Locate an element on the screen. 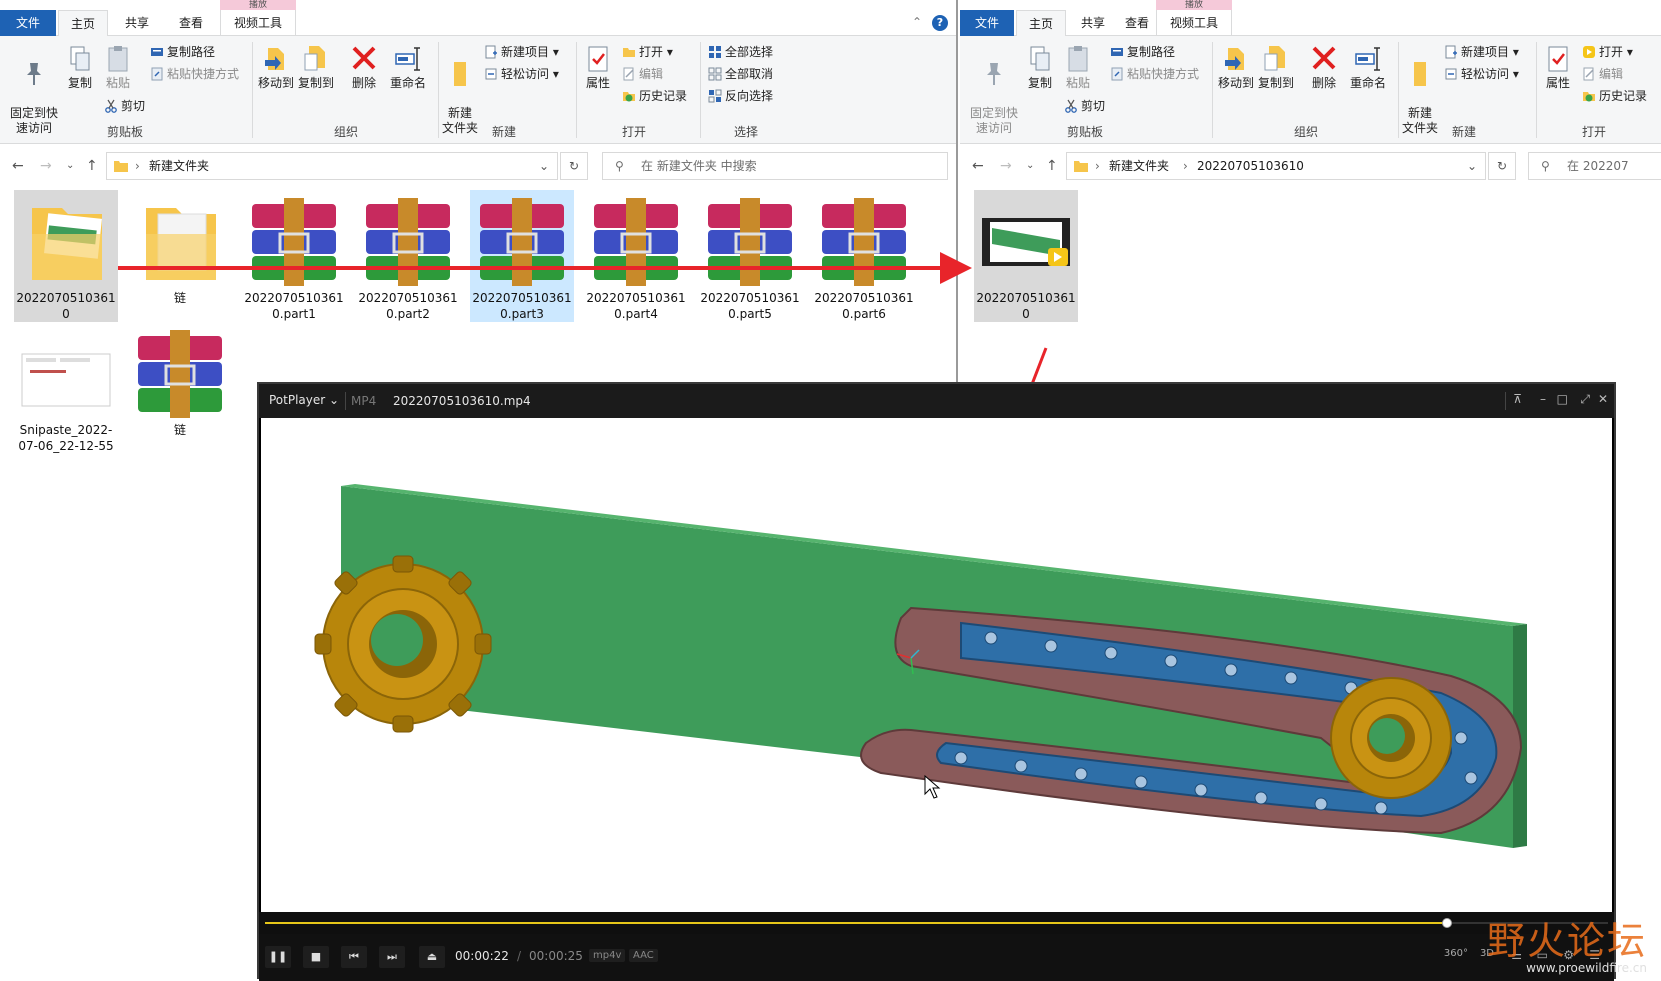 The width and height of the screenshot is (1661, 981). seek-bar is located at coordinates (936, 923).